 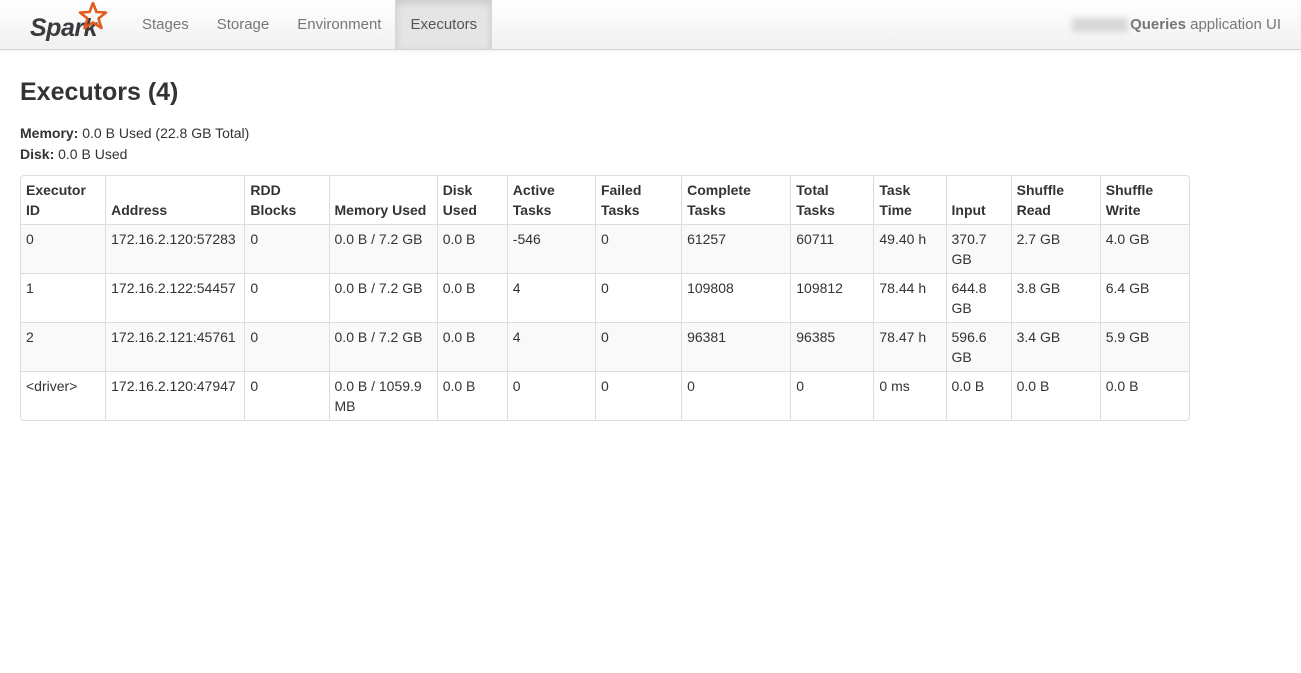 I want to click on table-cell: 3.8 GB, so click(x=1055, y=297).